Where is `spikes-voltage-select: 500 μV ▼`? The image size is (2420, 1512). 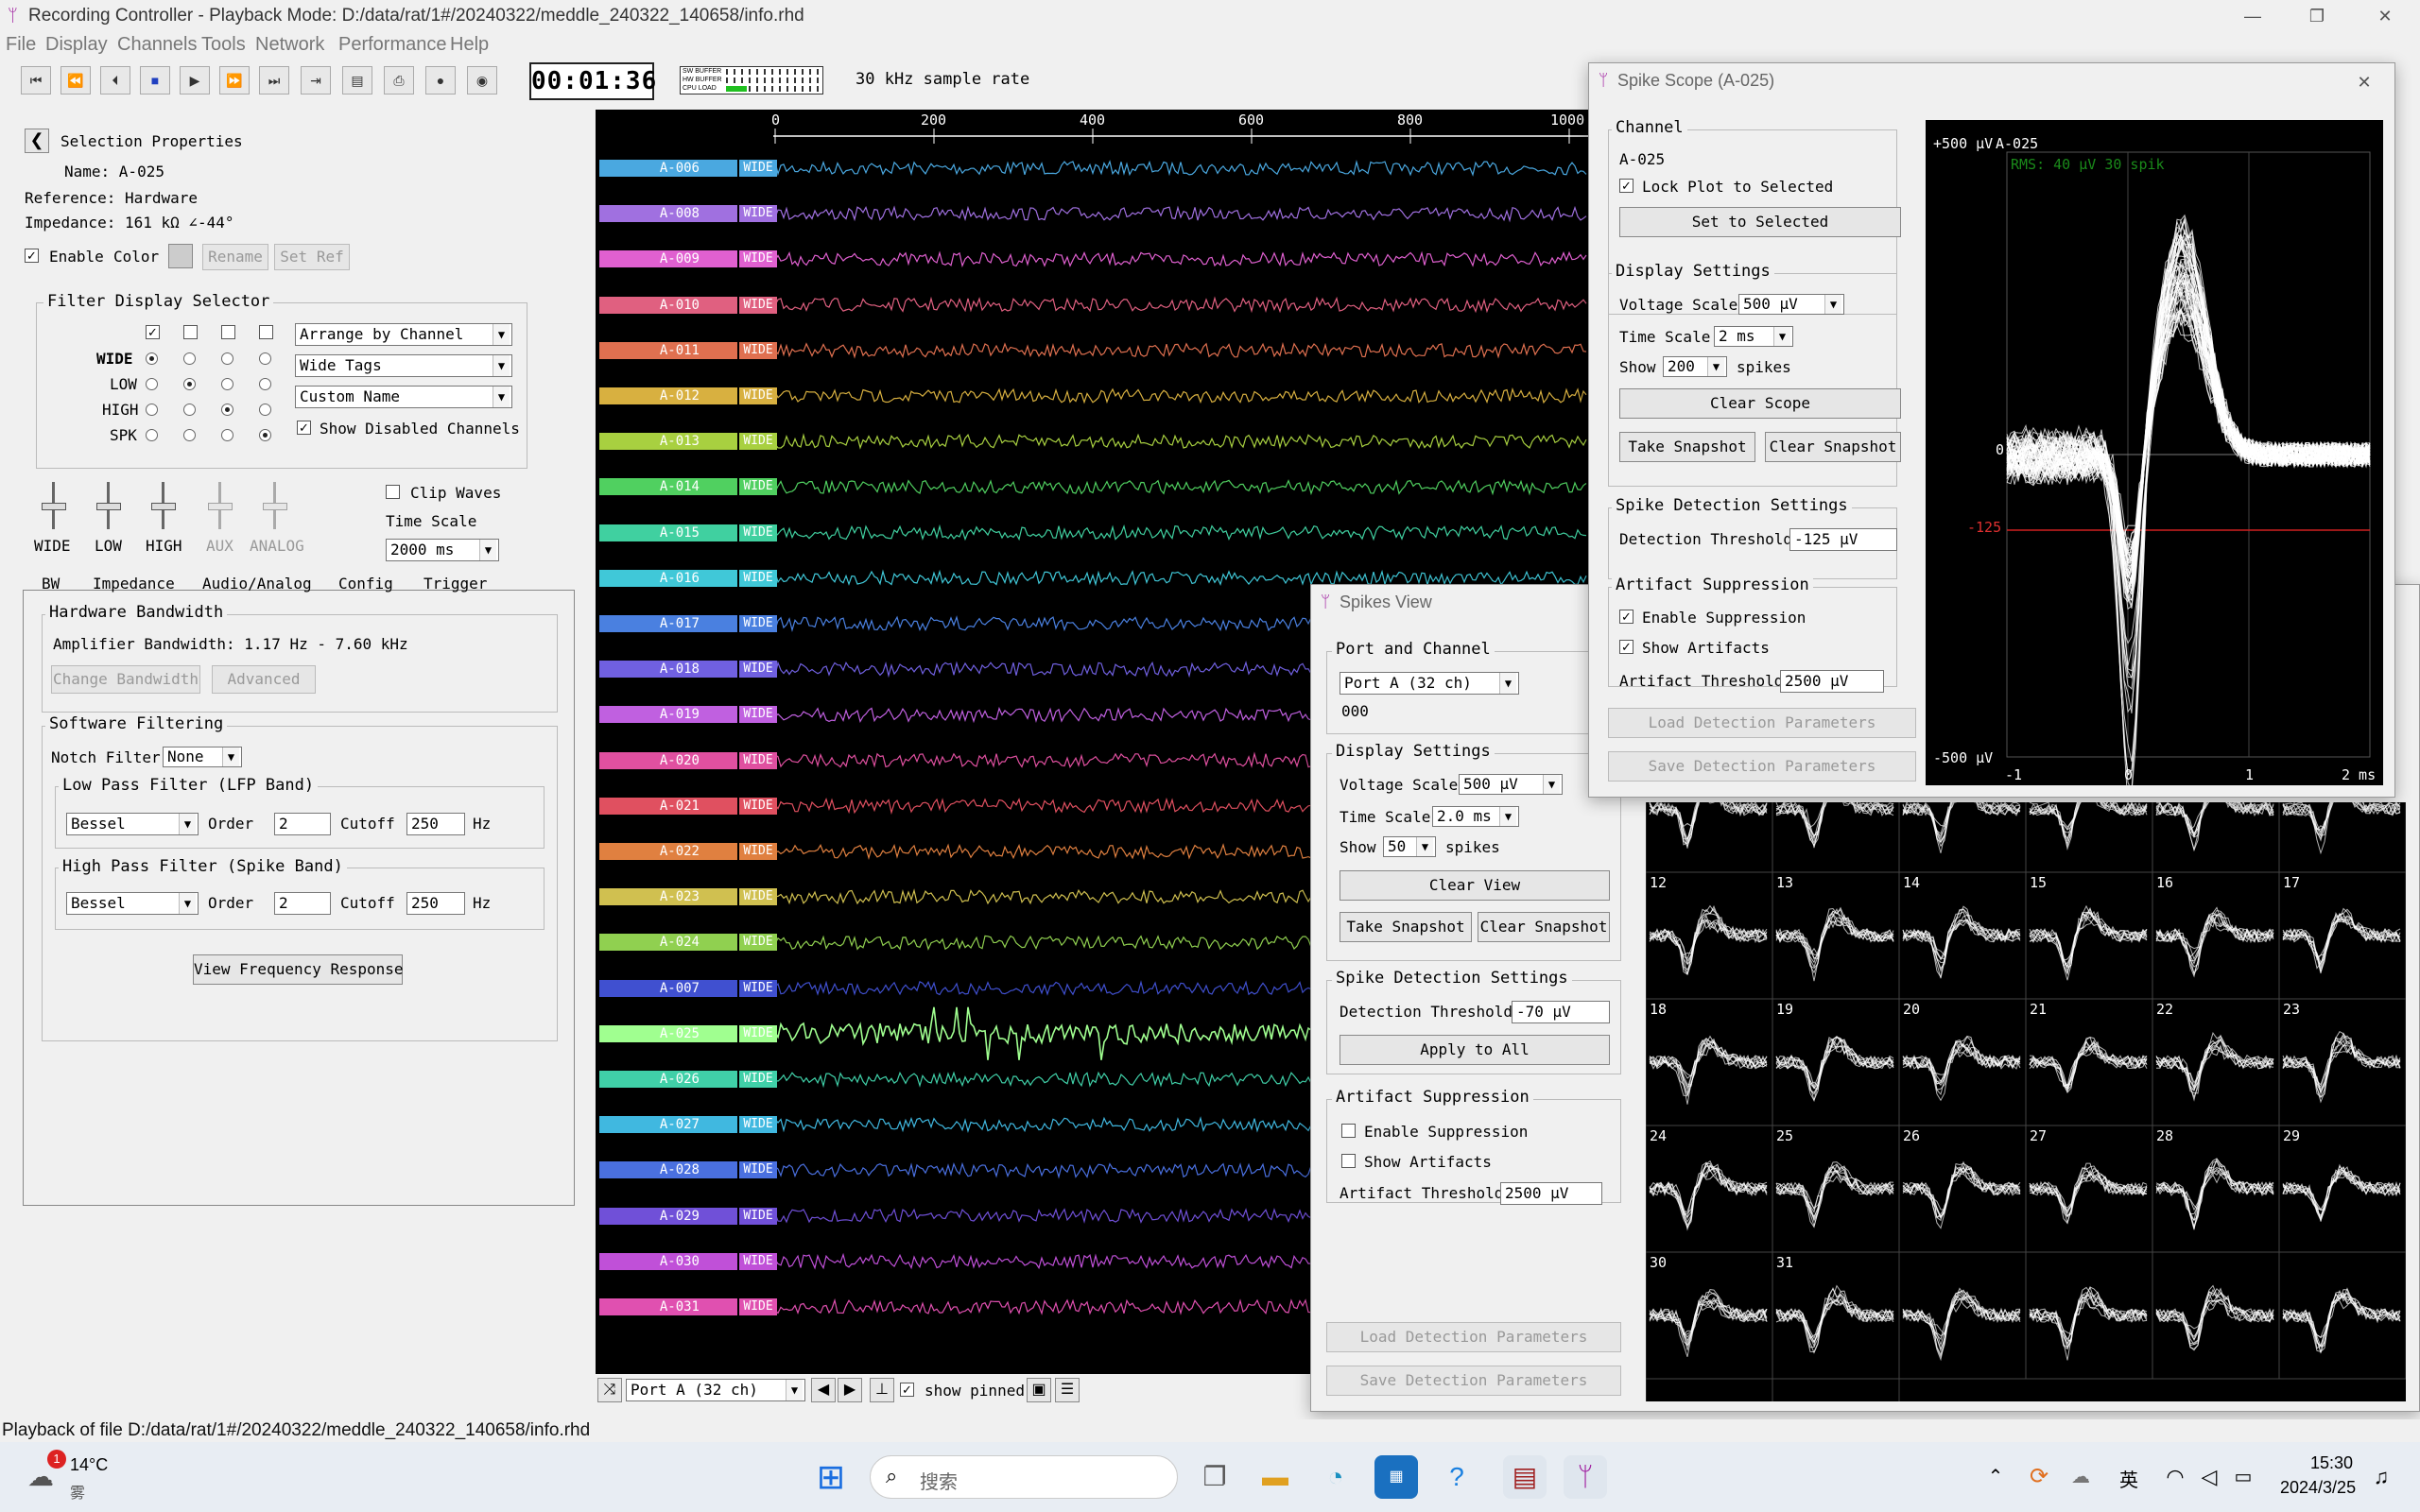 spikes-voltage-select: 500 μV ▼ is located at coordinates (1511, 784).